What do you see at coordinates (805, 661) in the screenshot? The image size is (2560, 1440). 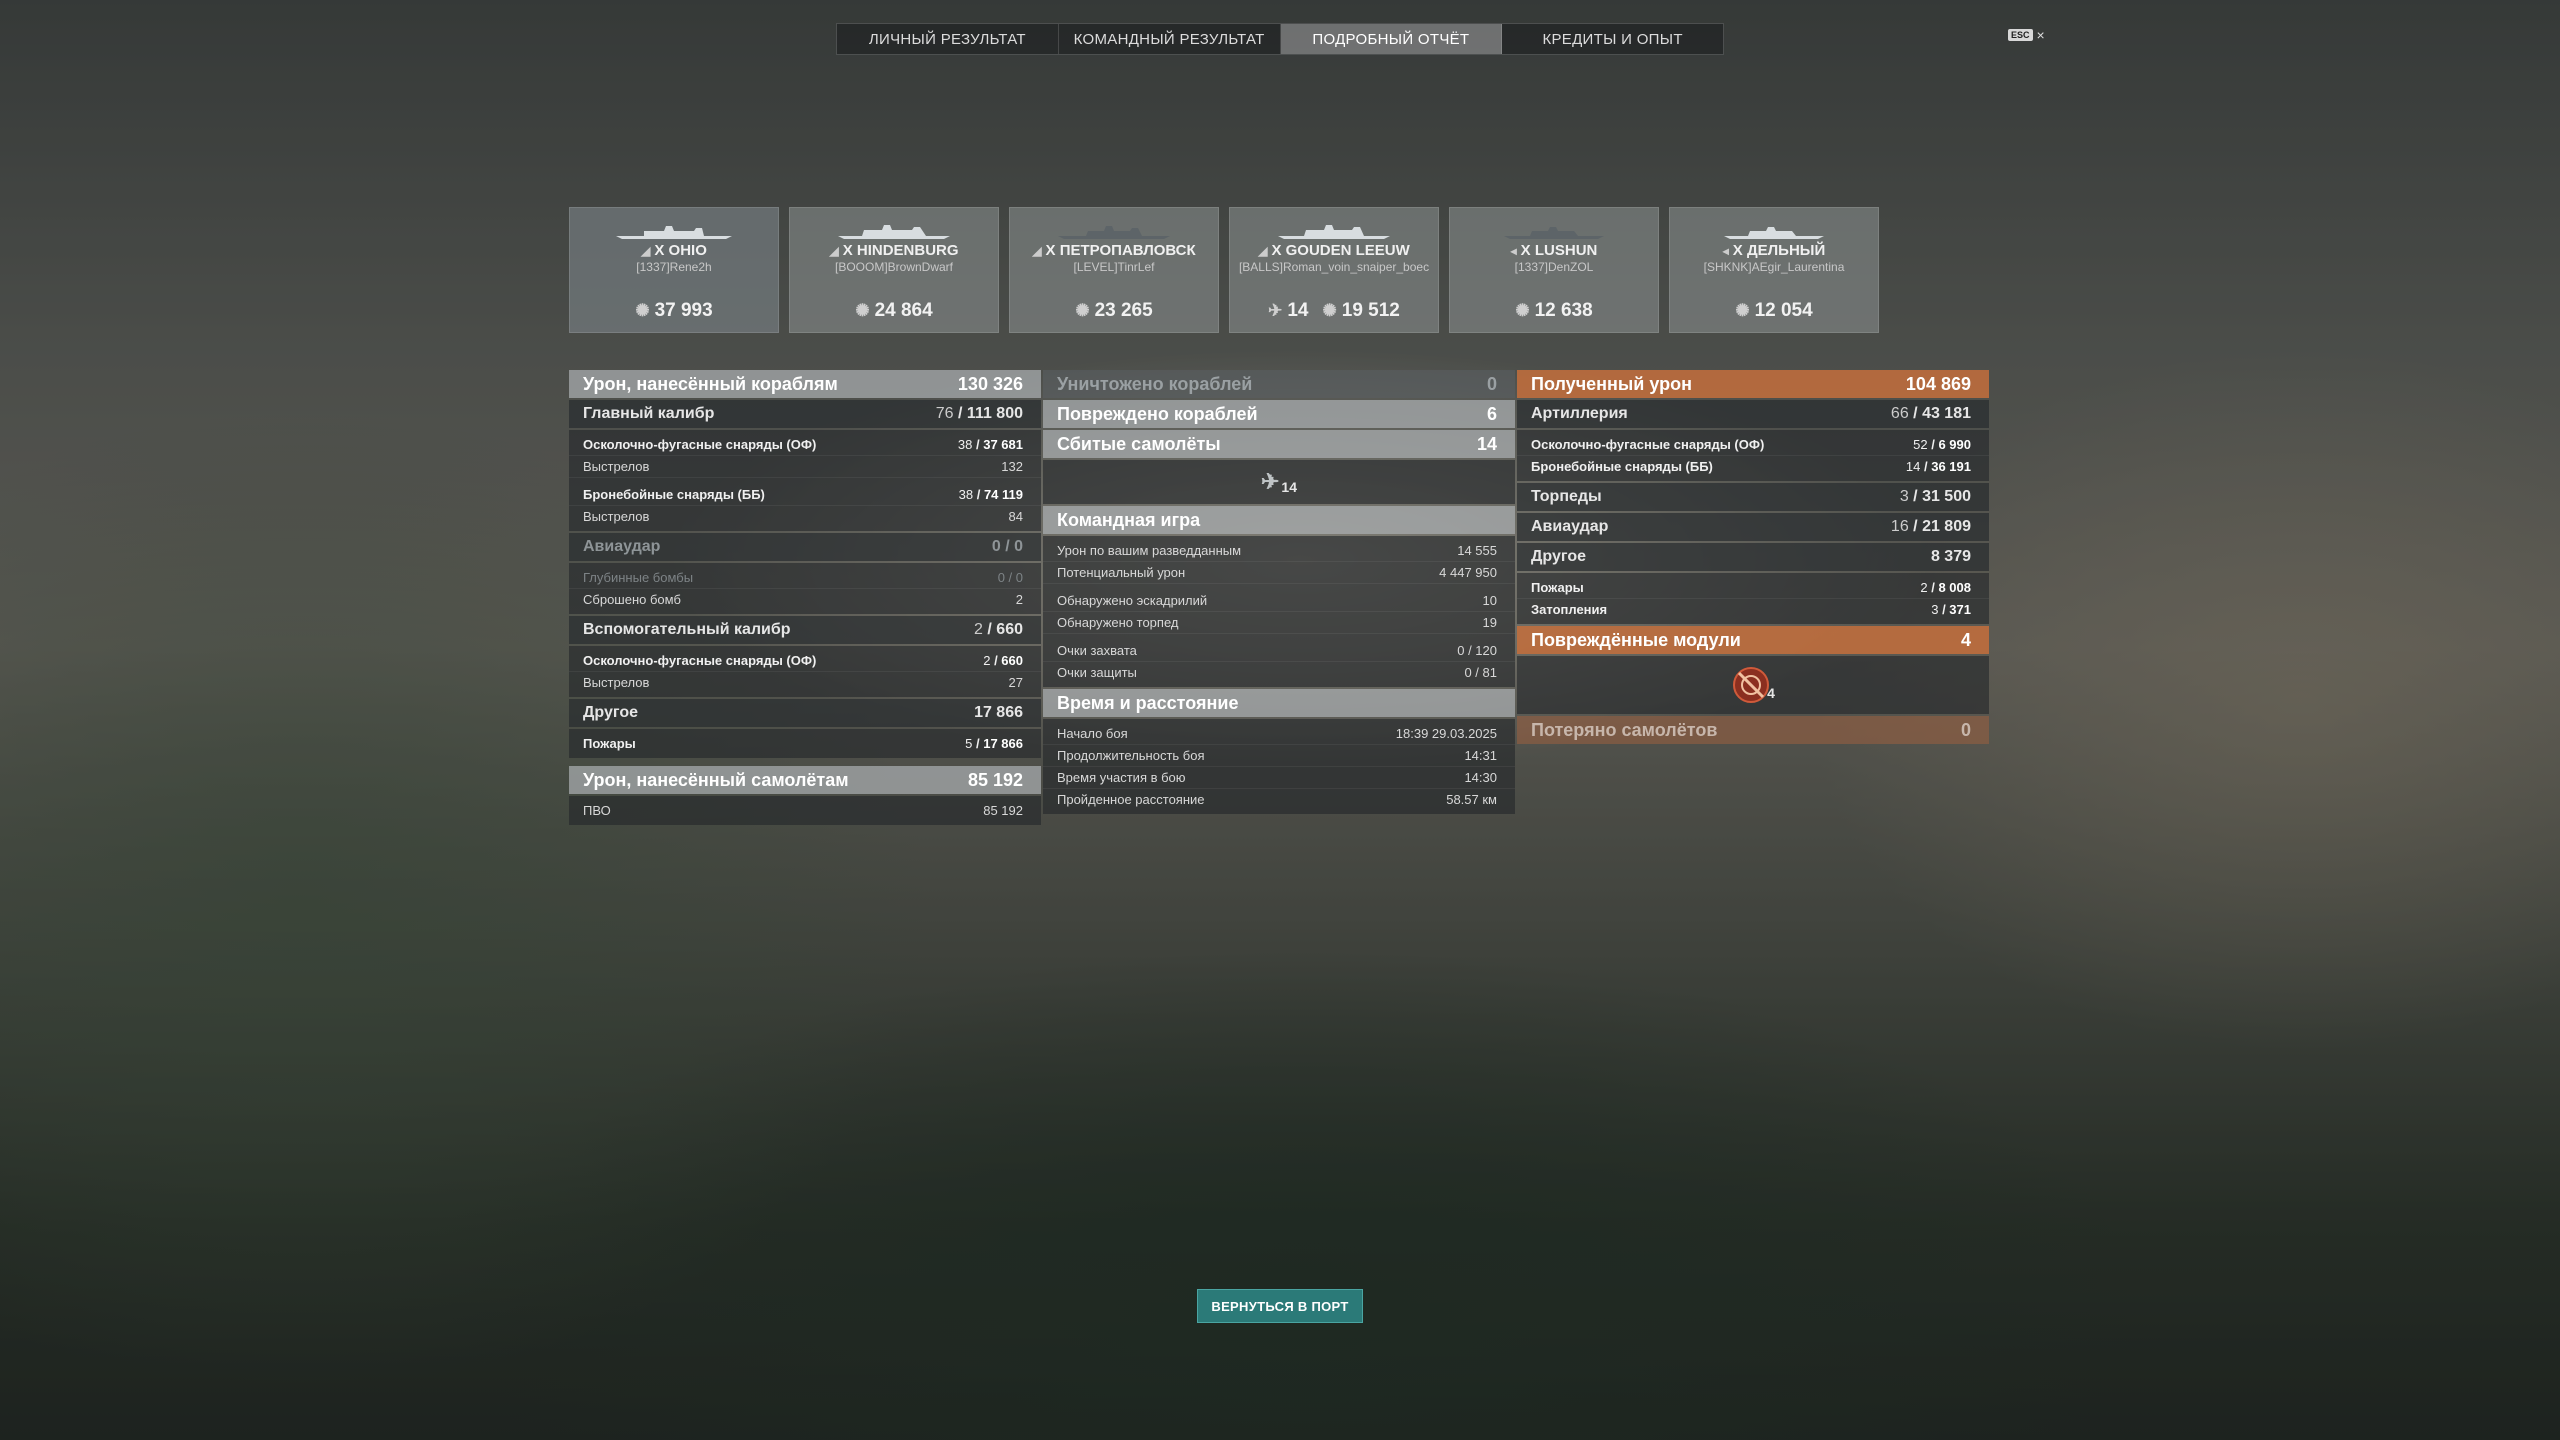 I see `he-shells-row: Осколочно-фугасные снаряды (ОФ) 2 / 660` at bounding box center [805, 661].